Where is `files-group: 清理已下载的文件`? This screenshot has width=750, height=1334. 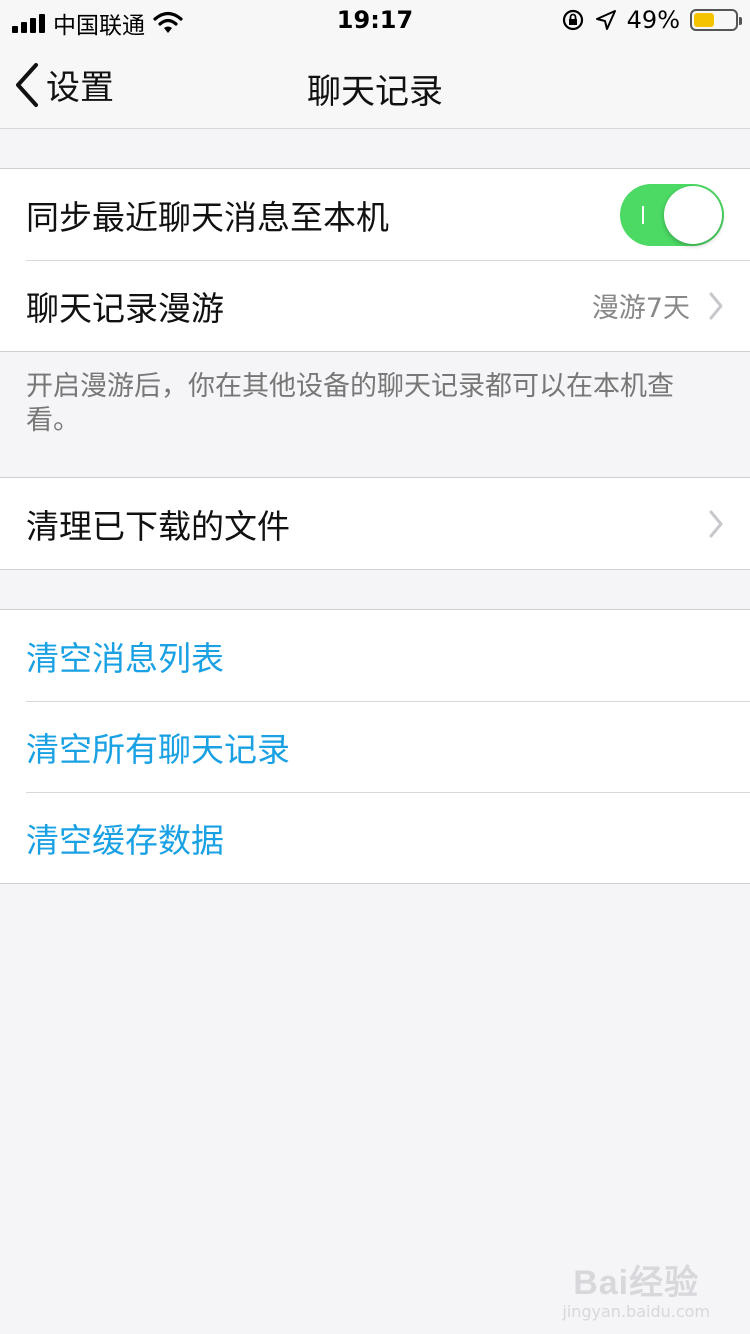
files-group: 清理已下载的文件 is located at coordinates (375, 523).